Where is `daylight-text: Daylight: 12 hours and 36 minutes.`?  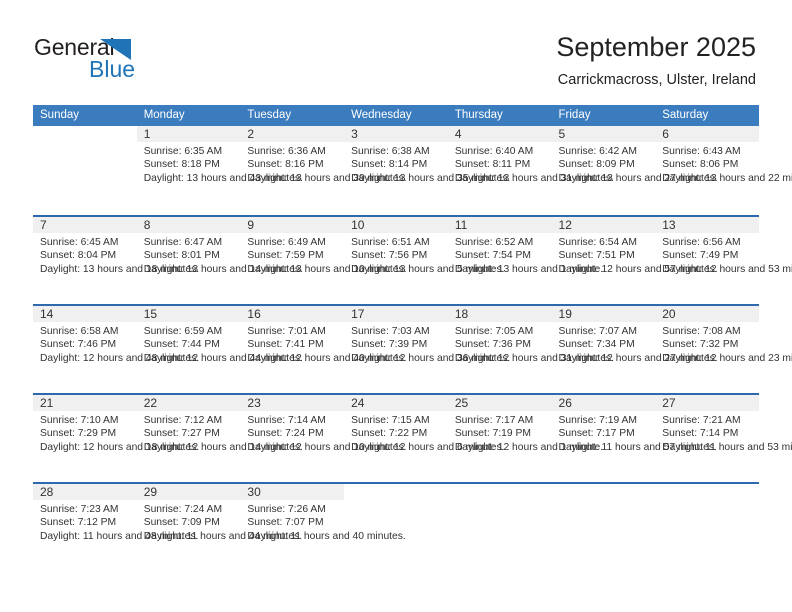 daylight-text: Daylight: 12 hours and 36 minutes. is located at coordinates (431, 358).